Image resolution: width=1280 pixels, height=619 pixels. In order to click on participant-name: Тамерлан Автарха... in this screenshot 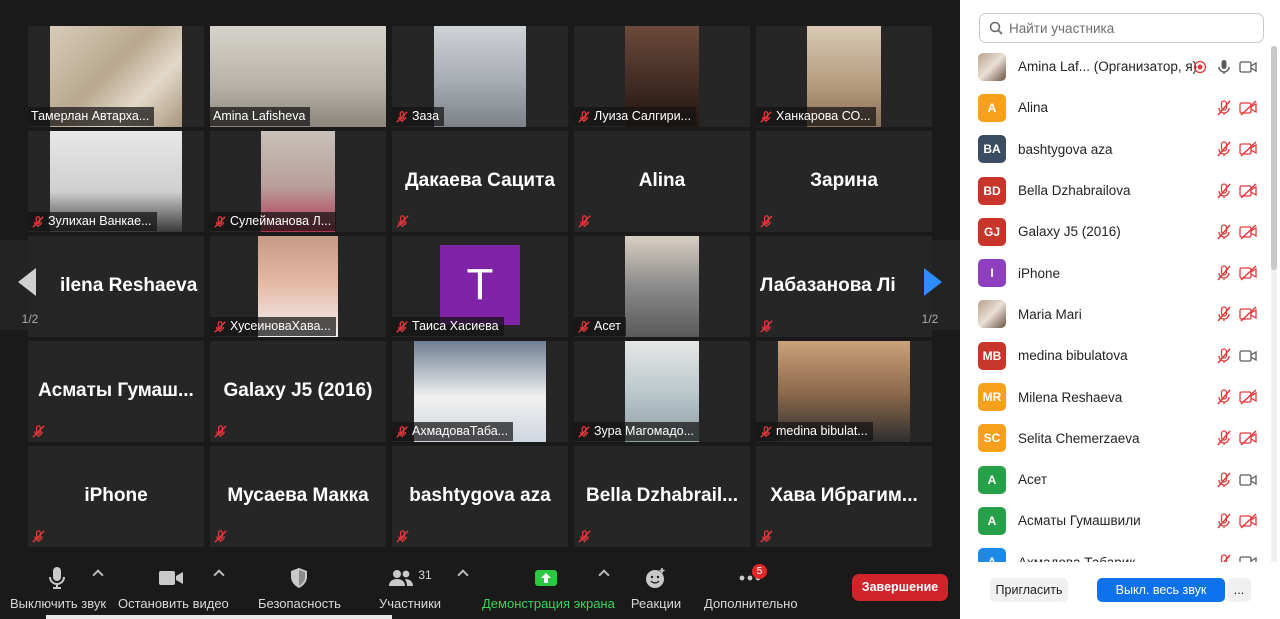, I will do `click(90, 116)`.